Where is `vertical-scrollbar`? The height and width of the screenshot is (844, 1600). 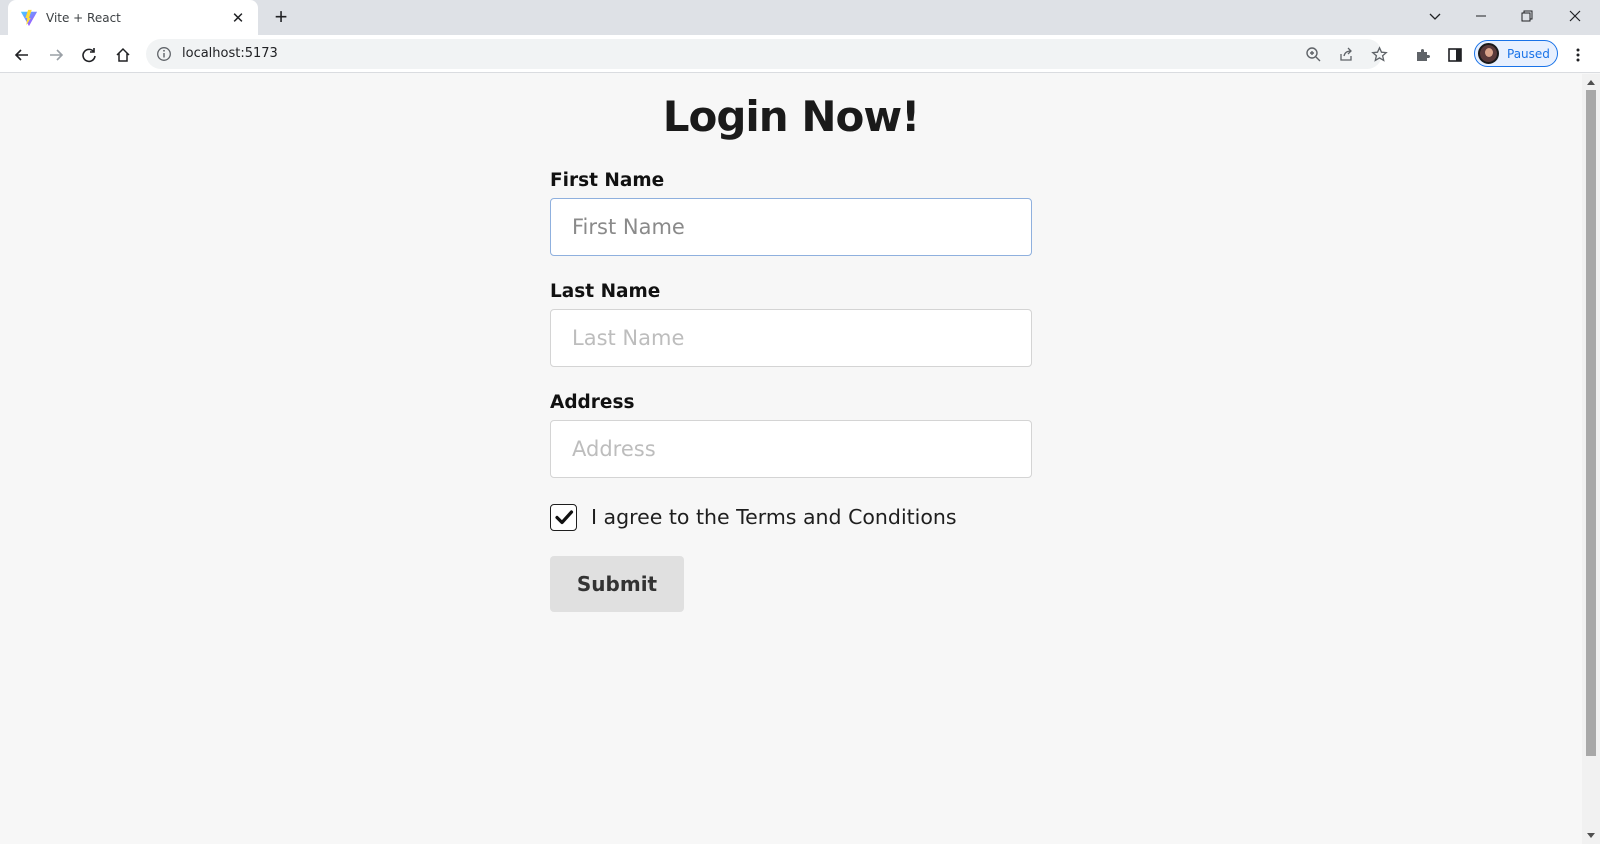 vertical-scrollbar is located at coordinates (1591, 459).